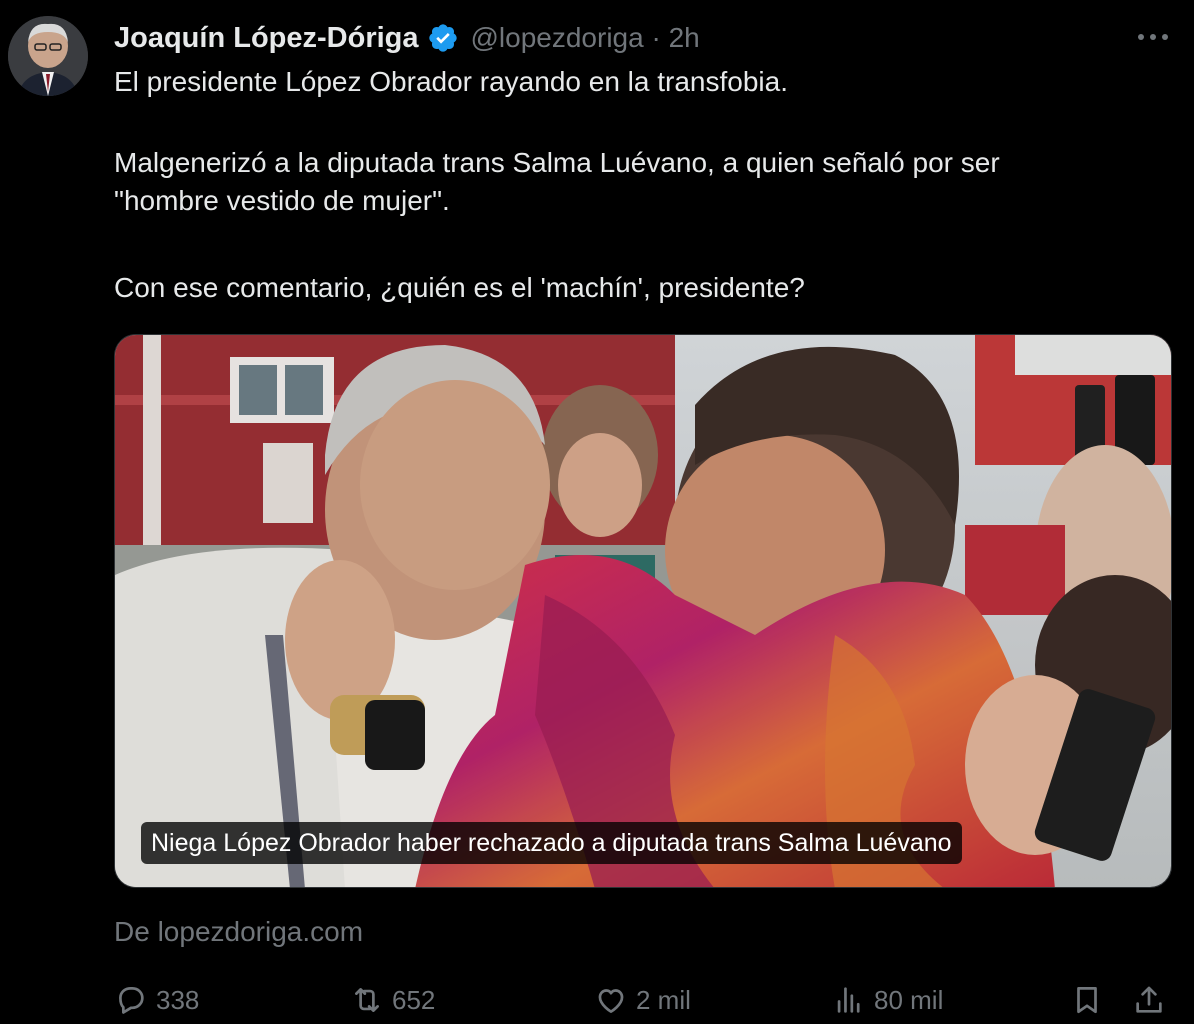 This screenshot has height=1024, width=1194. Describe the element at coordinates (266, 38) in the screenshot. I see `author-name: Joaquín López-Dóriga` at that location.